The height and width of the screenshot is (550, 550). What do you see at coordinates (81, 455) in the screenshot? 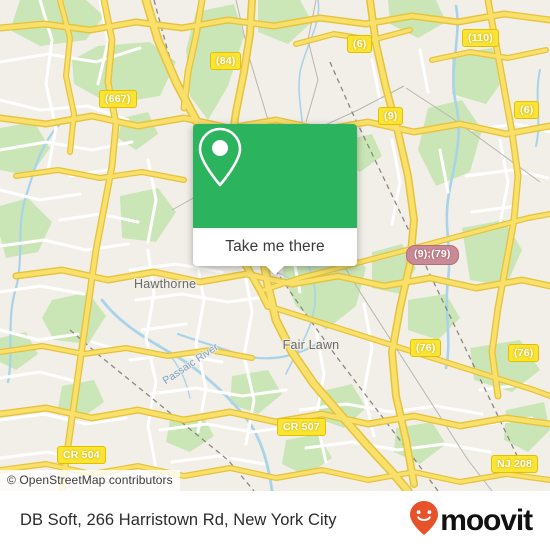
I see `route-shield-cr-504: CR 504` at bounding box center [81, 455].